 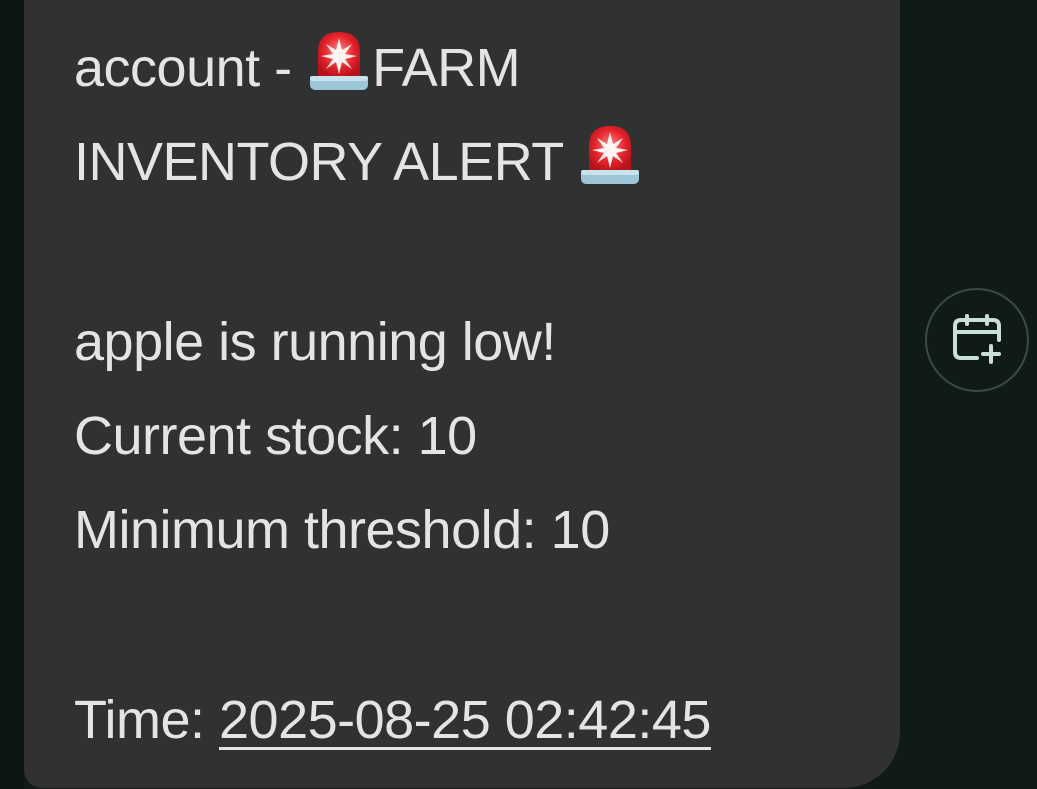 I want to click on message-line-account: account - FARM, so click(x=297, y=62).